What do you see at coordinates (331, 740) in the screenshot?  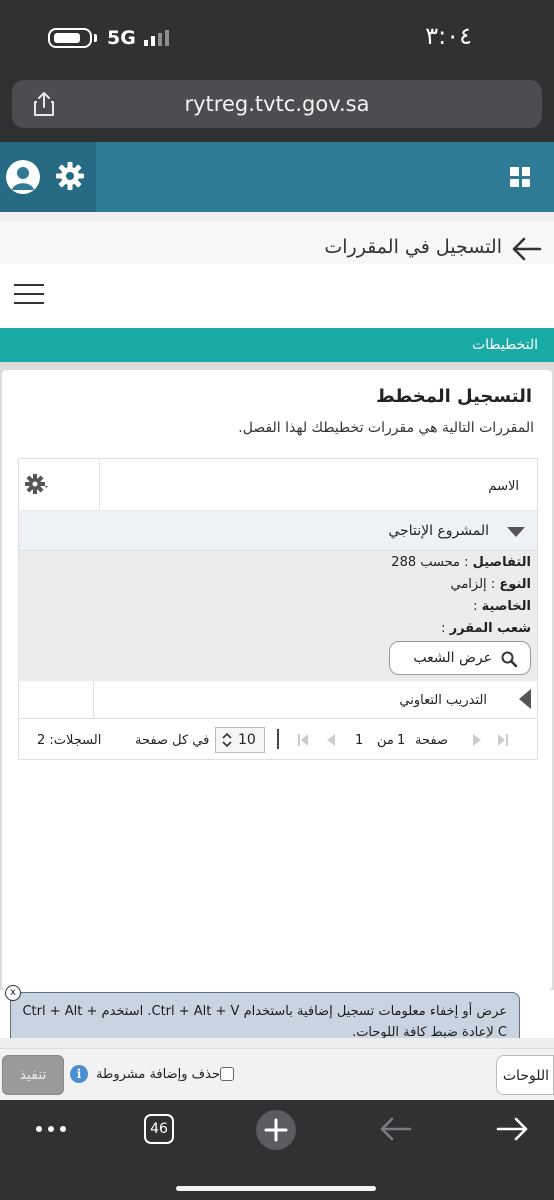 I see `previous-page-icon` at bounding box center [331, 740].